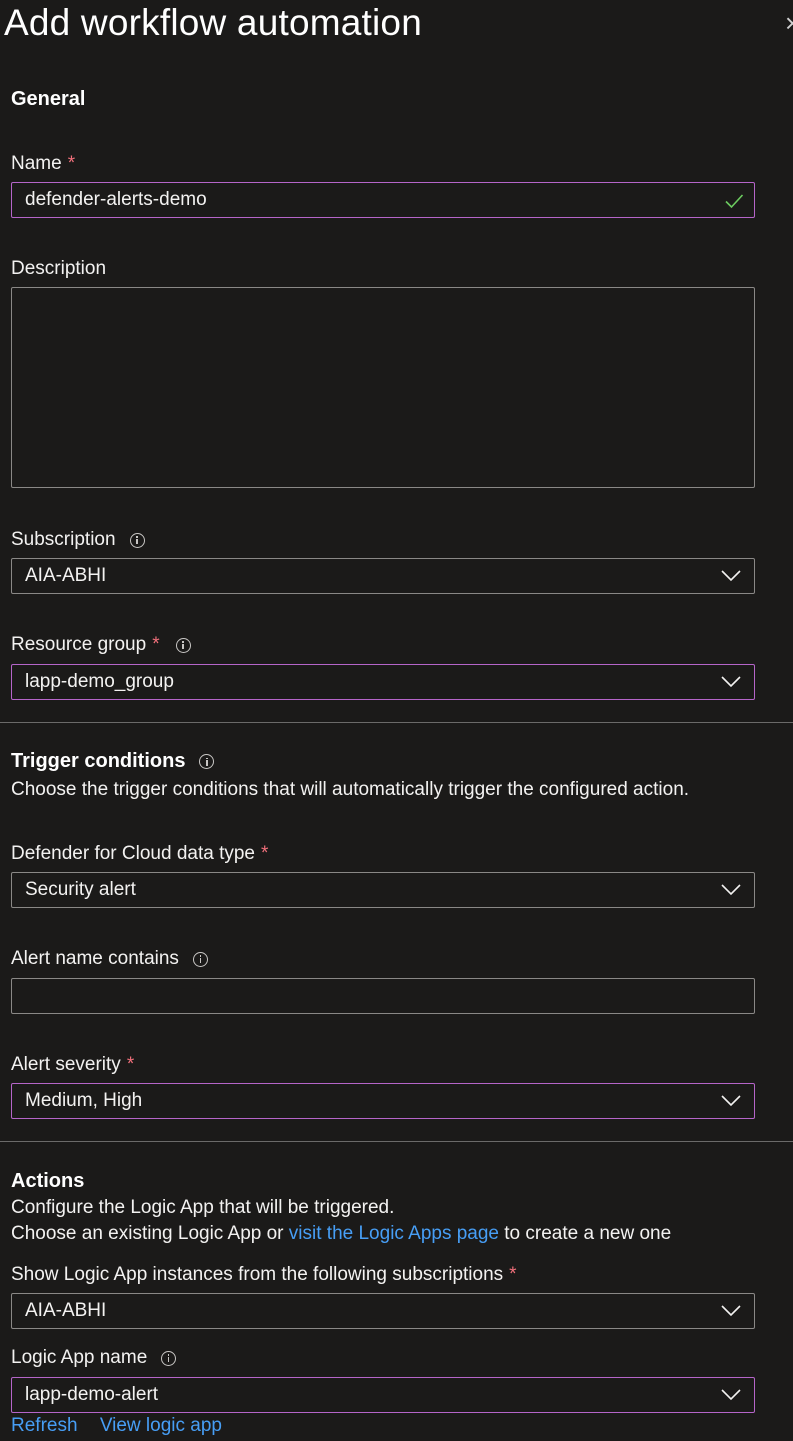 Image resolution: width=793 pixels, height=1441 pixels. Describe the element at coordinates (98, 761) in the screenshot. I see `trigger-heading-text: Trigger conditions` at that location.